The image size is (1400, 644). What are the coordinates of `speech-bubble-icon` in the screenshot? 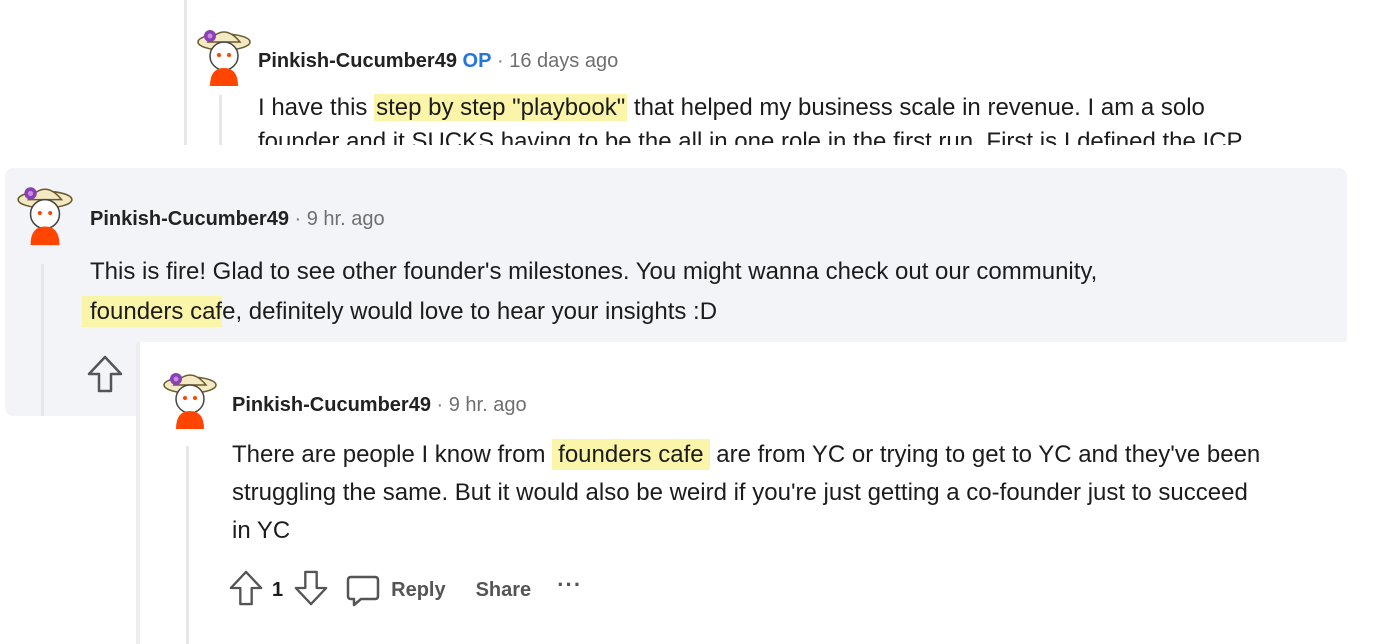 It's located at (363, 591).